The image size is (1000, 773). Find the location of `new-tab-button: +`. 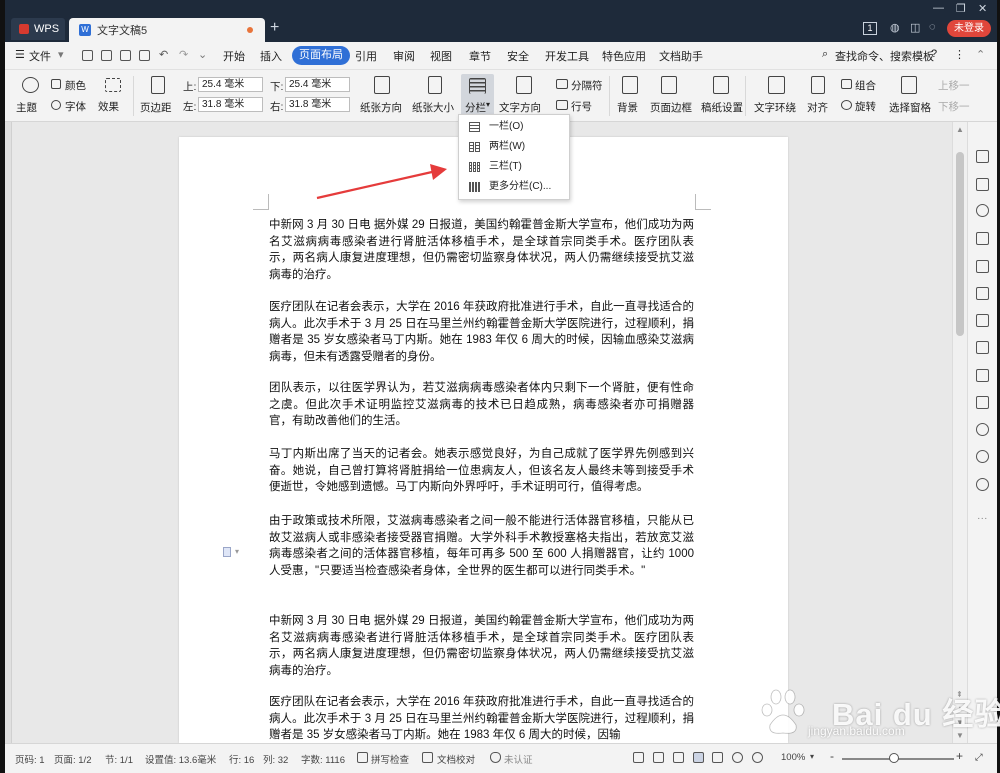

new-tab-button: + is located at coordinates (274, 28).